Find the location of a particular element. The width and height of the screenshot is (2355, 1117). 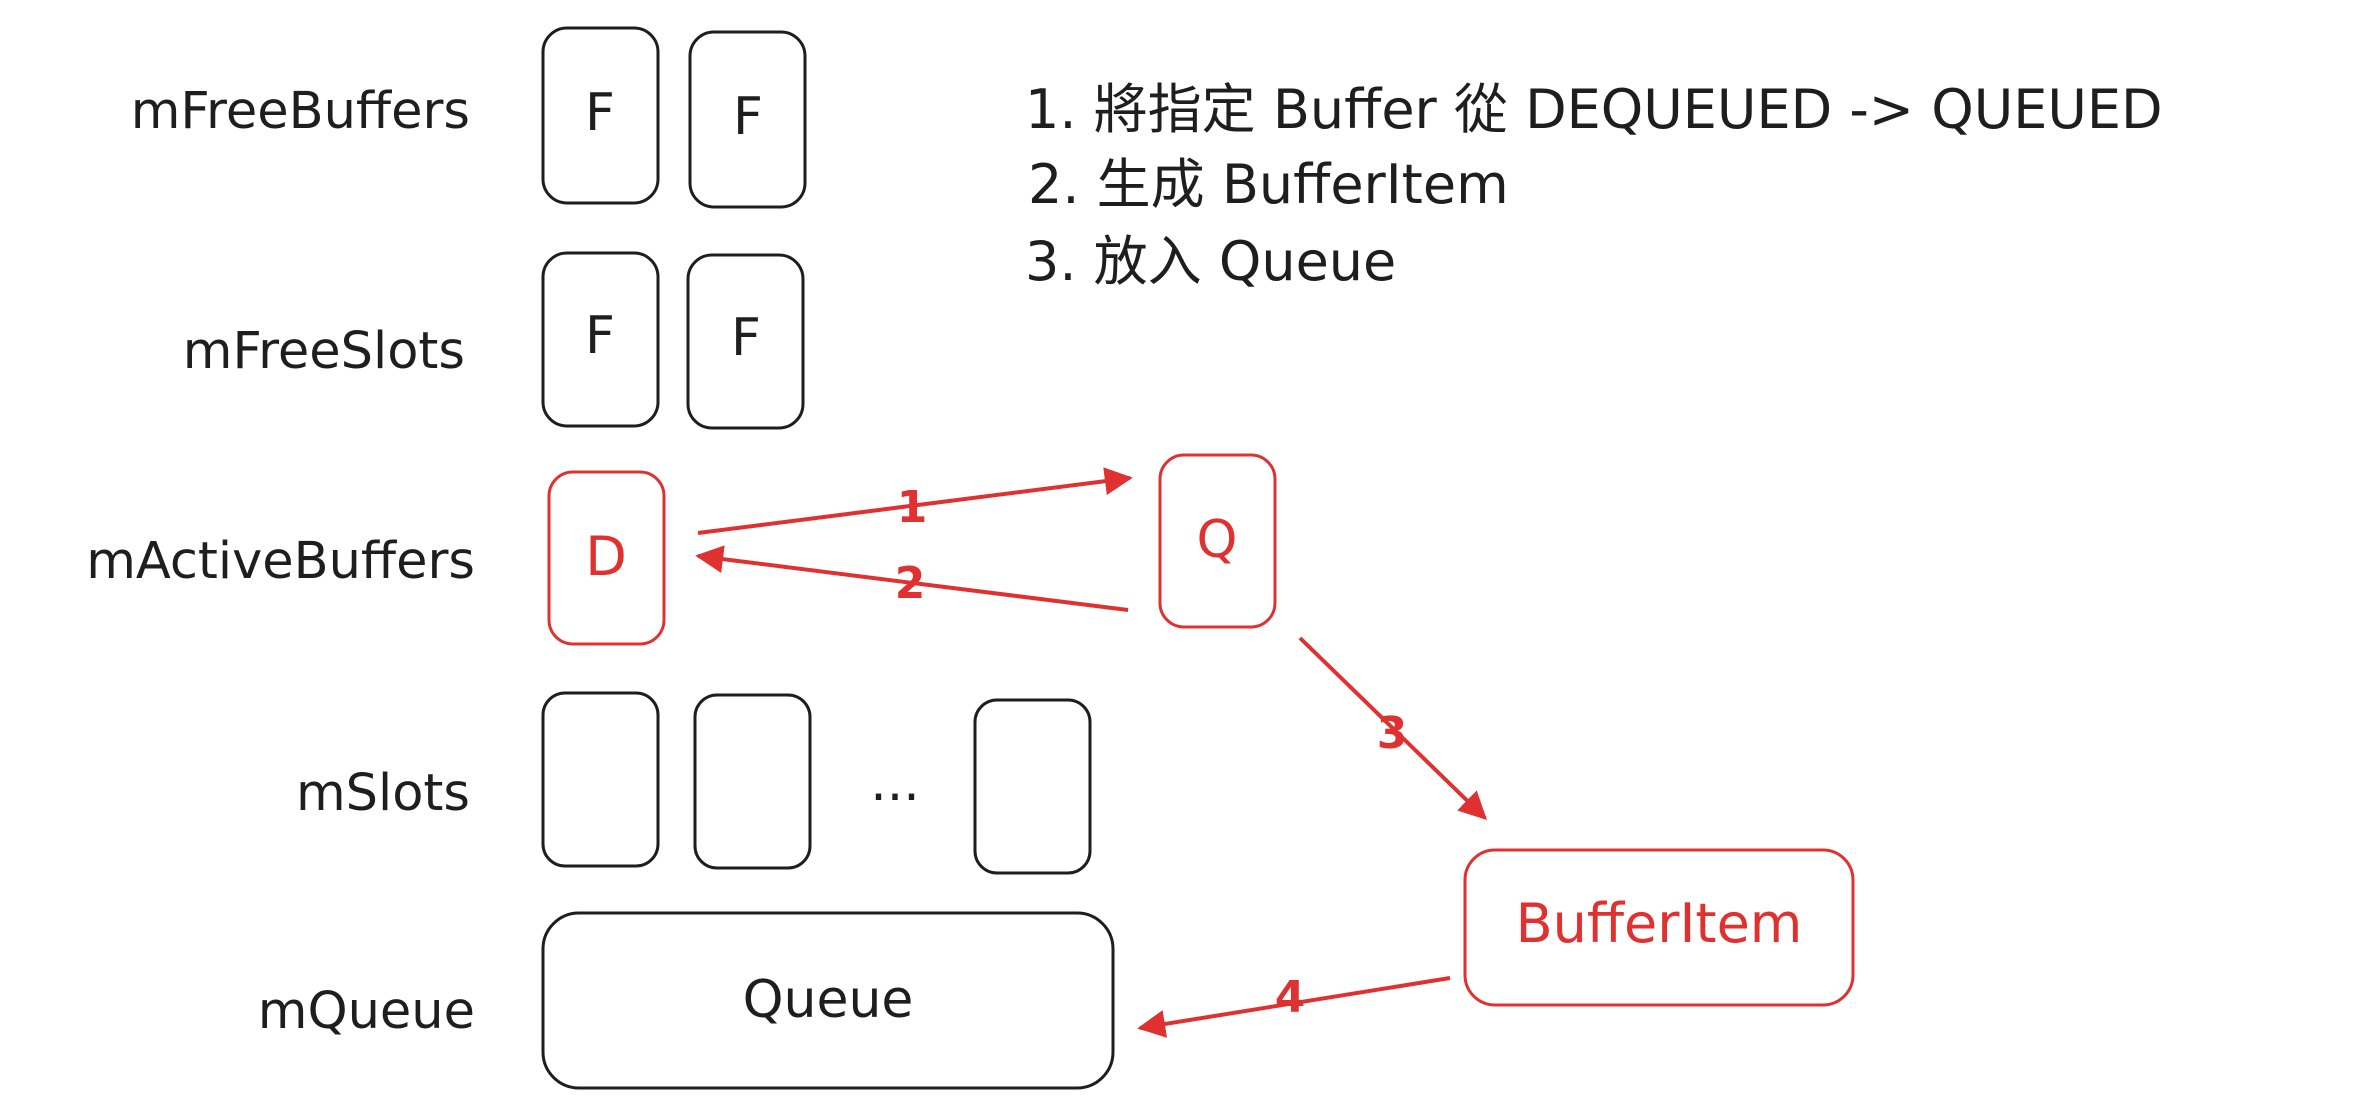

free-slot-box-2: F is located at coordinates (745, 341).